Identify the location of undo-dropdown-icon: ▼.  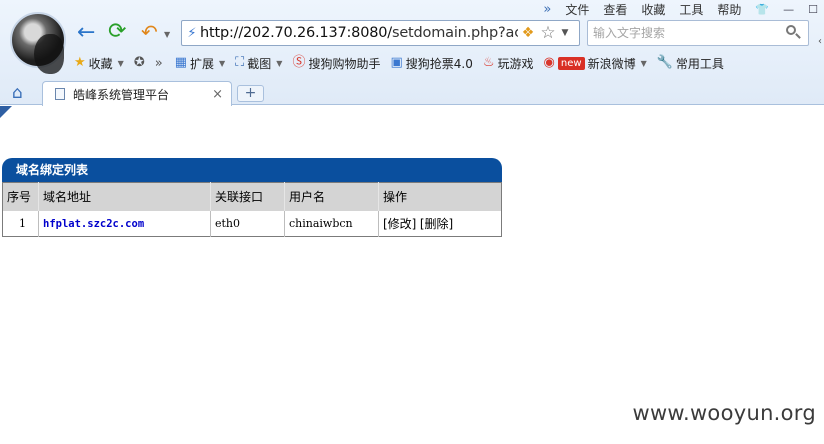
(167, 34).